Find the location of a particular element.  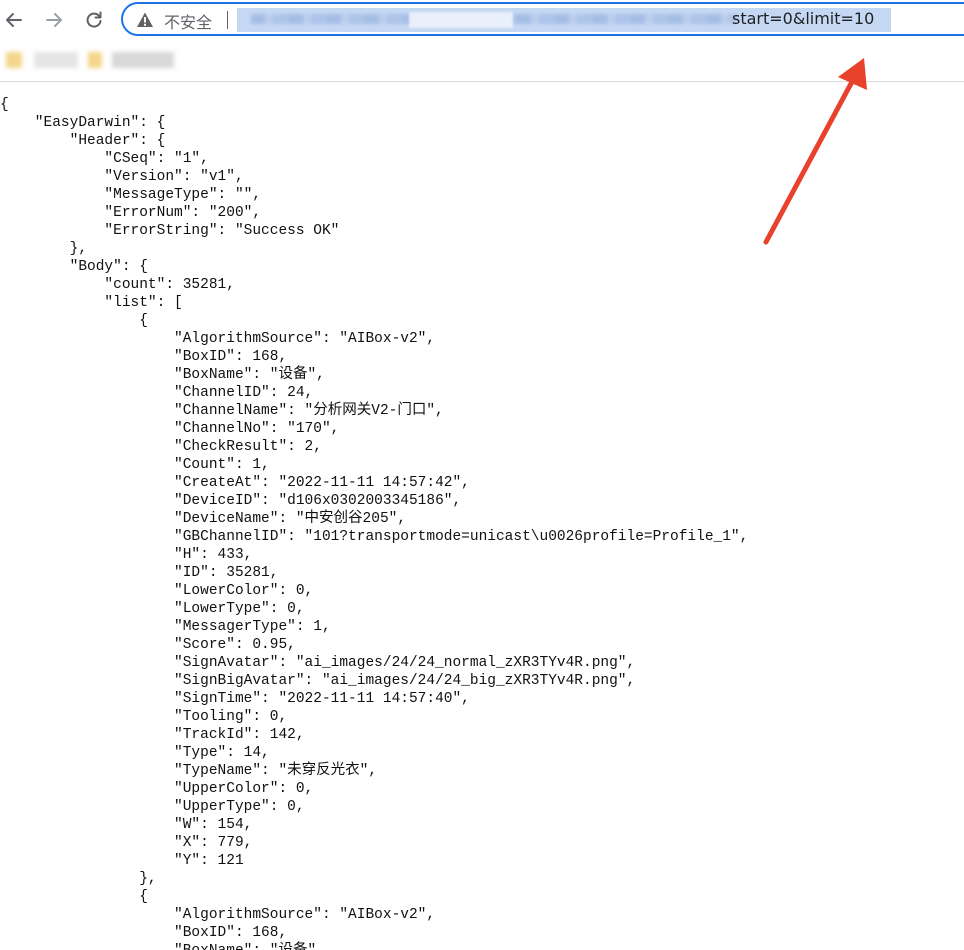

arrow-right-icon is located at coordinates (54, 20).